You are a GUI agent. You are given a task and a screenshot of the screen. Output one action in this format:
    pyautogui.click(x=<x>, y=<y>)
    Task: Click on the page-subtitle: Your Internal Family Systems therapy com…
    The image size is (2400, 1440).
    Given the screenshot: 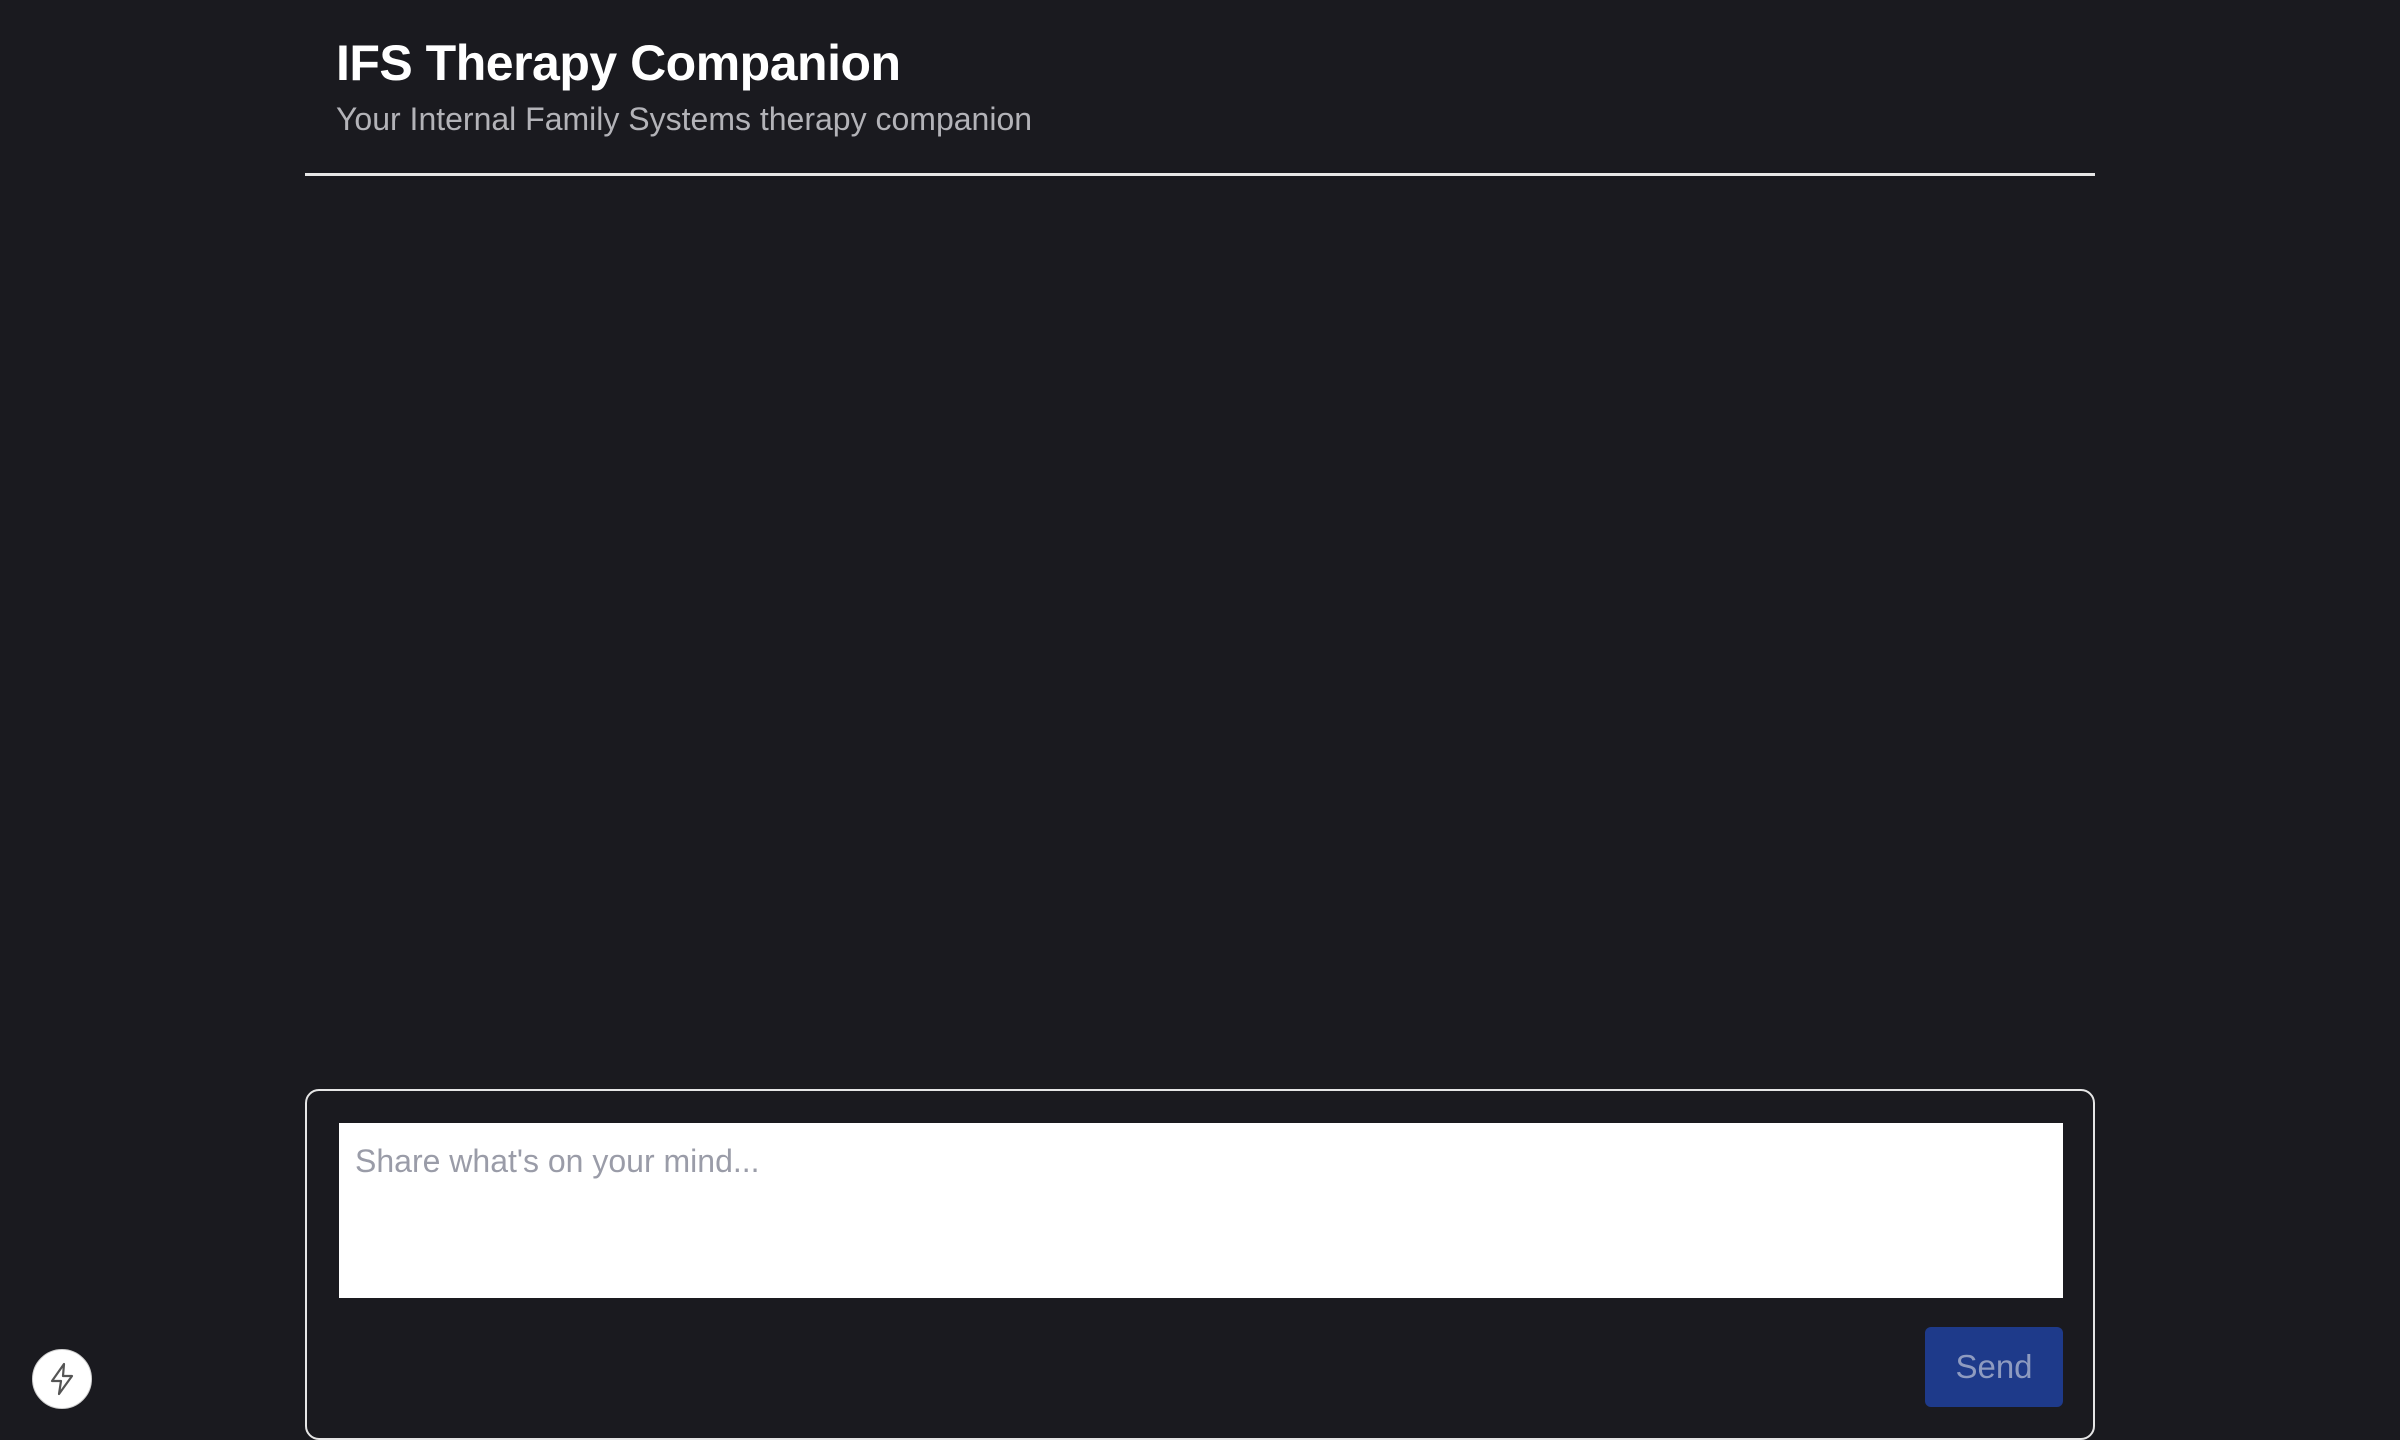 What is the action you would take?
    pyautogui.click(x=684, y=119)
    